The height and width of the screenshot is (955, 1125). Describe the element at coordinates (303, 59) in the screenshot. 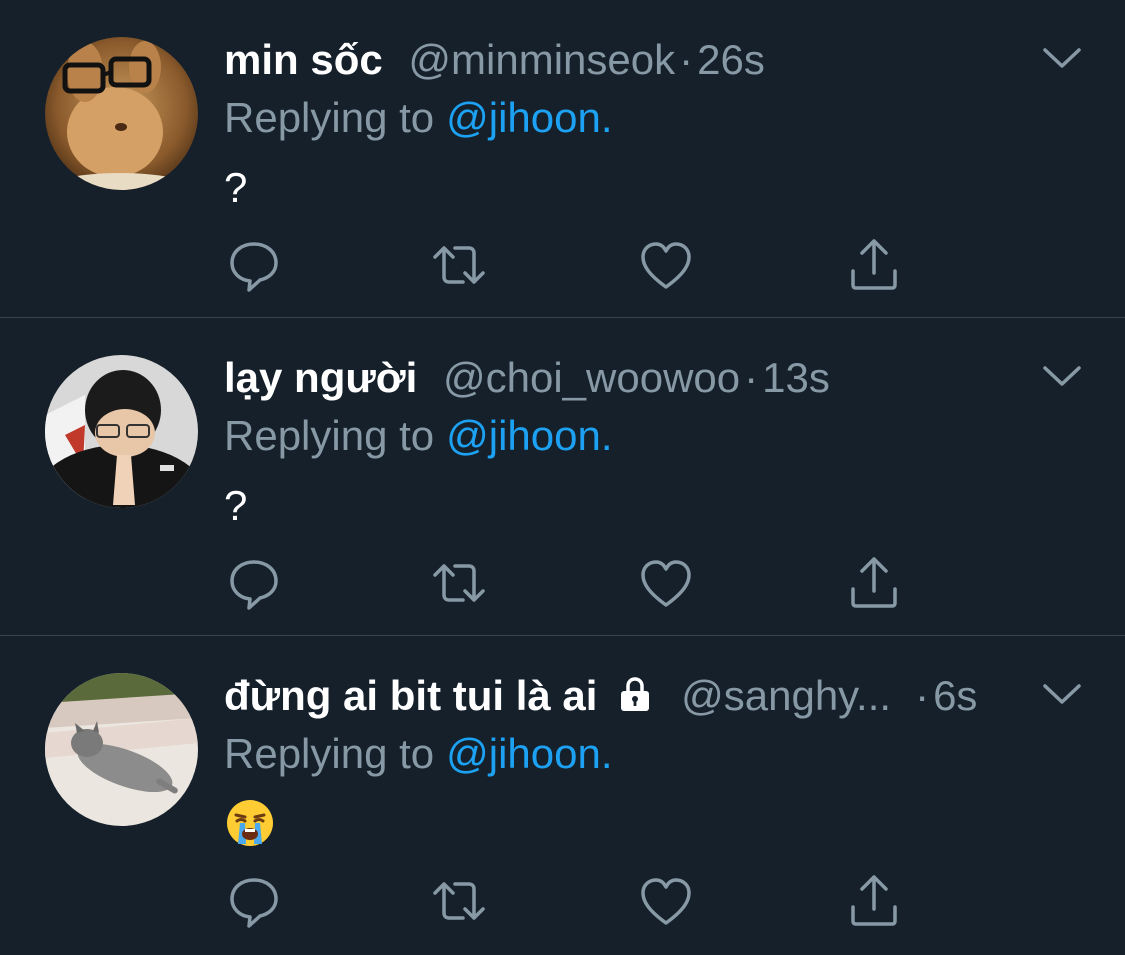

I see `display-name: min sốc` at that location.